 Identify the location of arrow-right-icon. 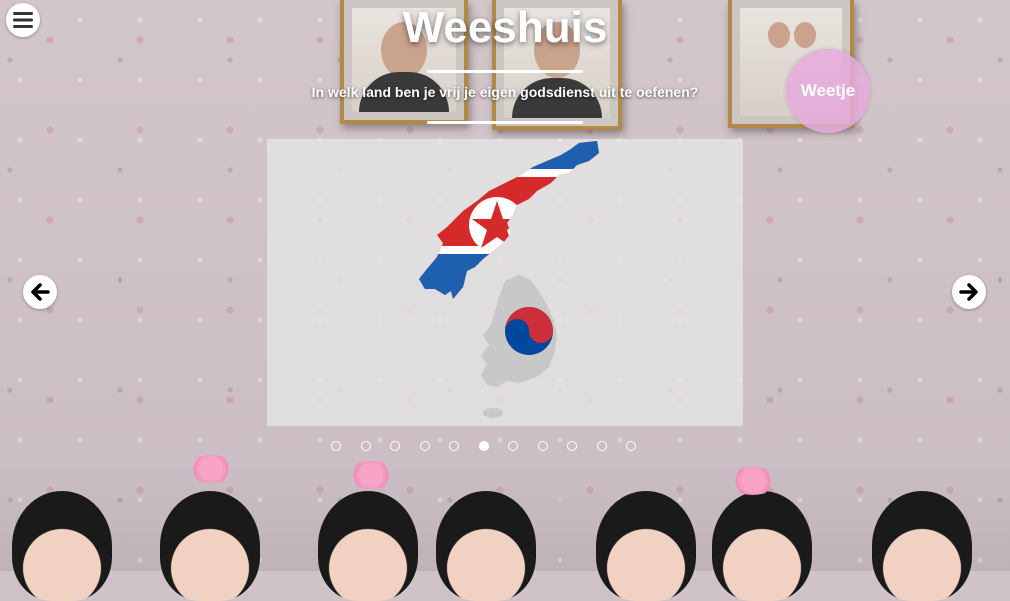
(968, 292).